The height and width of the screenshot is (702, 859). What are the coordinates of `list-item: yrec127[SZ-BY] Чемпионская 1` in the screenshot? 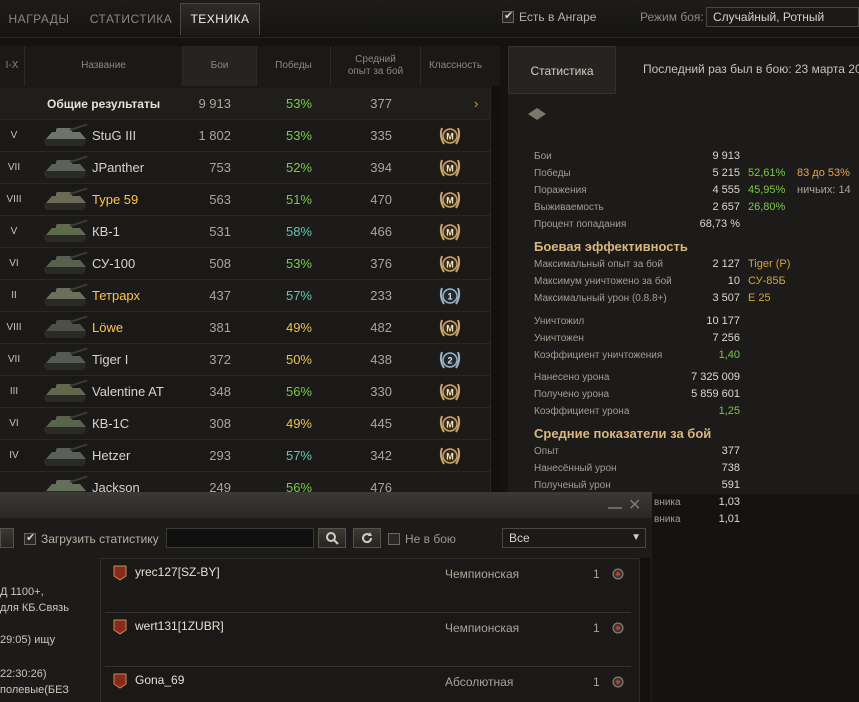 It's located at (368, 586).